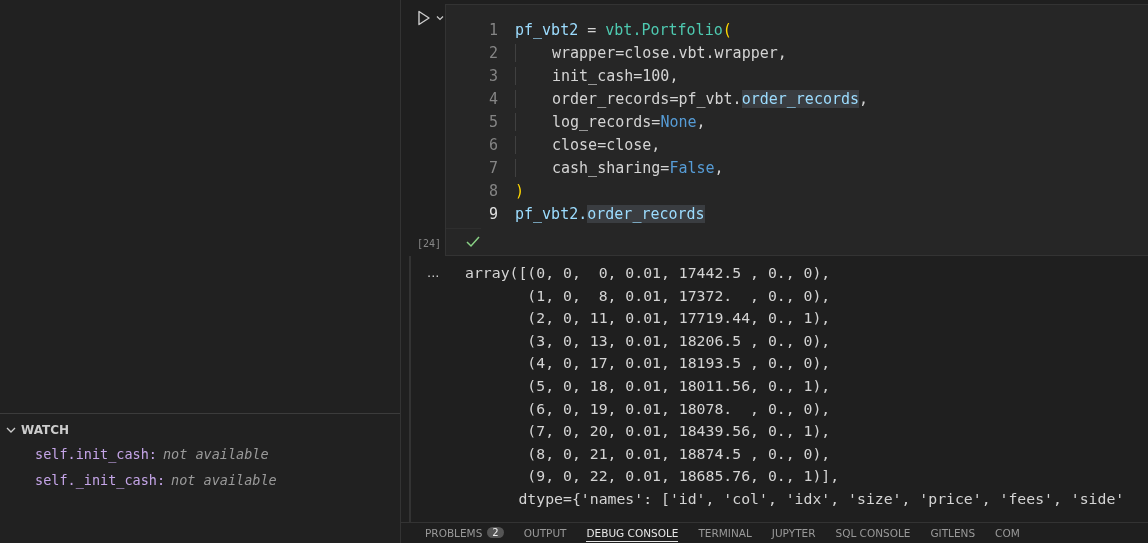  What do you see at coordinates (45, 430) in the screenshot?
I see `watch-title: WATCH` at bounding box center [45, 430].